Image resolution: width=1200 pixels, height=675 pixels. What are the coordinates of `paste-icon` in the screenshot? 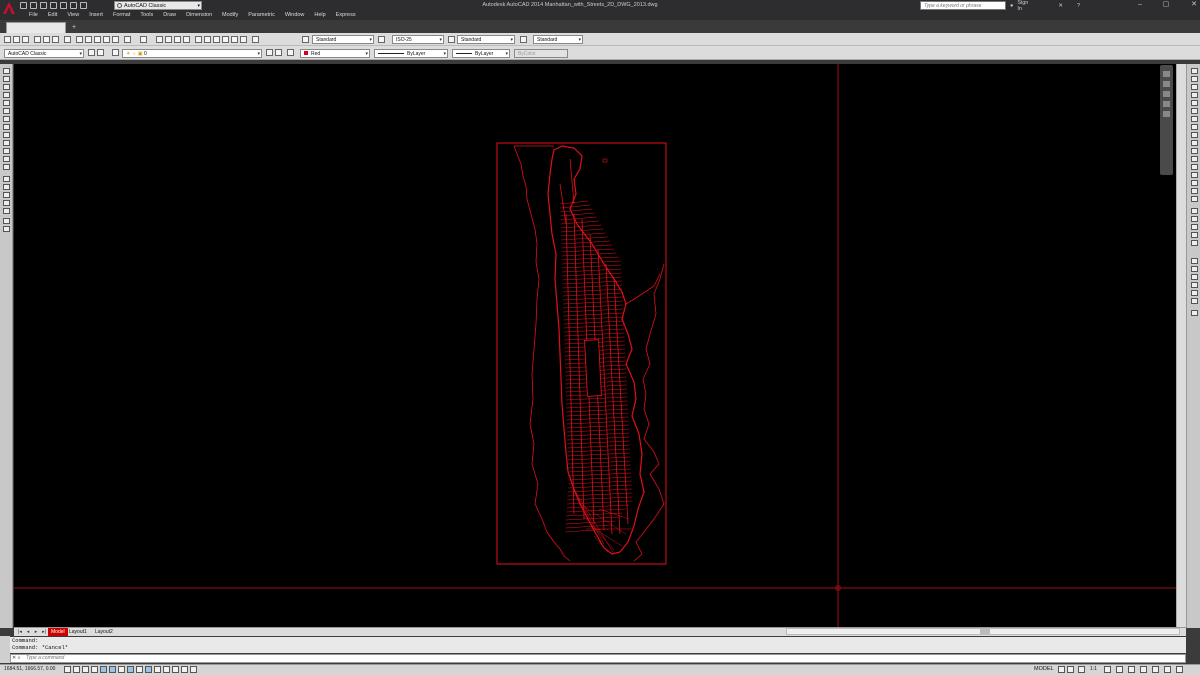 It's located at (97, 39).